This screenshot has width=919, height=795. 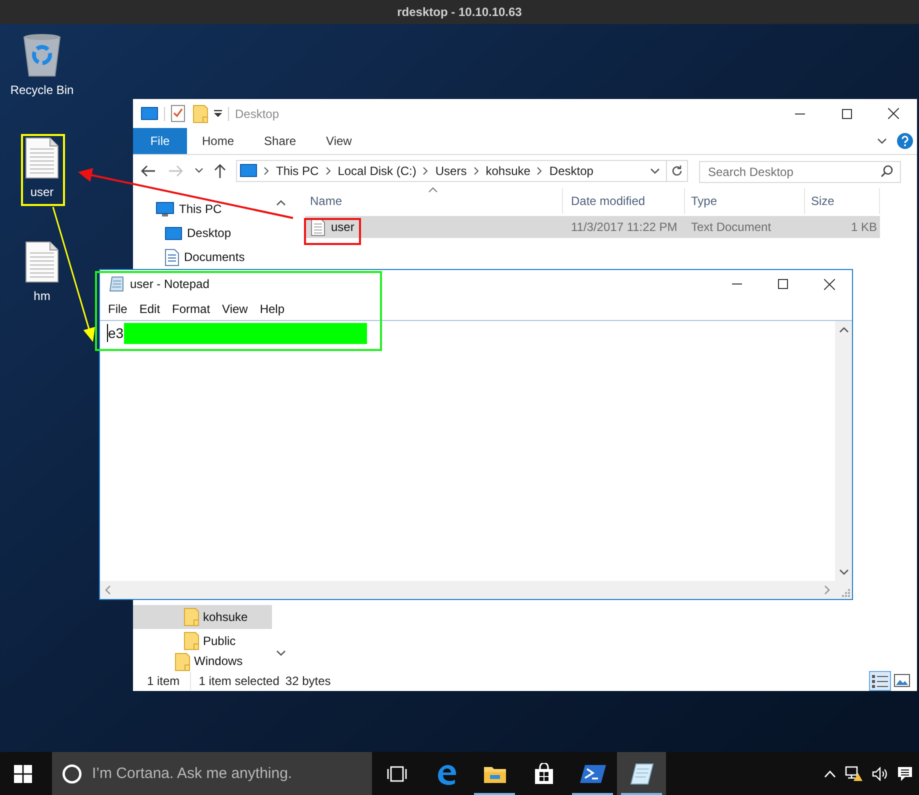 What do you see at coordinates (118, 309) in the screenshot?
I see `menu-item: File` at bounding box center [118, 309].